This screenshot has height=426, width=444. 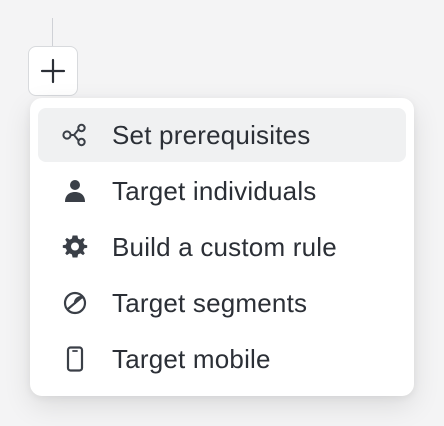 I want to click on flow-connector-line, so click(x=52, y=32).